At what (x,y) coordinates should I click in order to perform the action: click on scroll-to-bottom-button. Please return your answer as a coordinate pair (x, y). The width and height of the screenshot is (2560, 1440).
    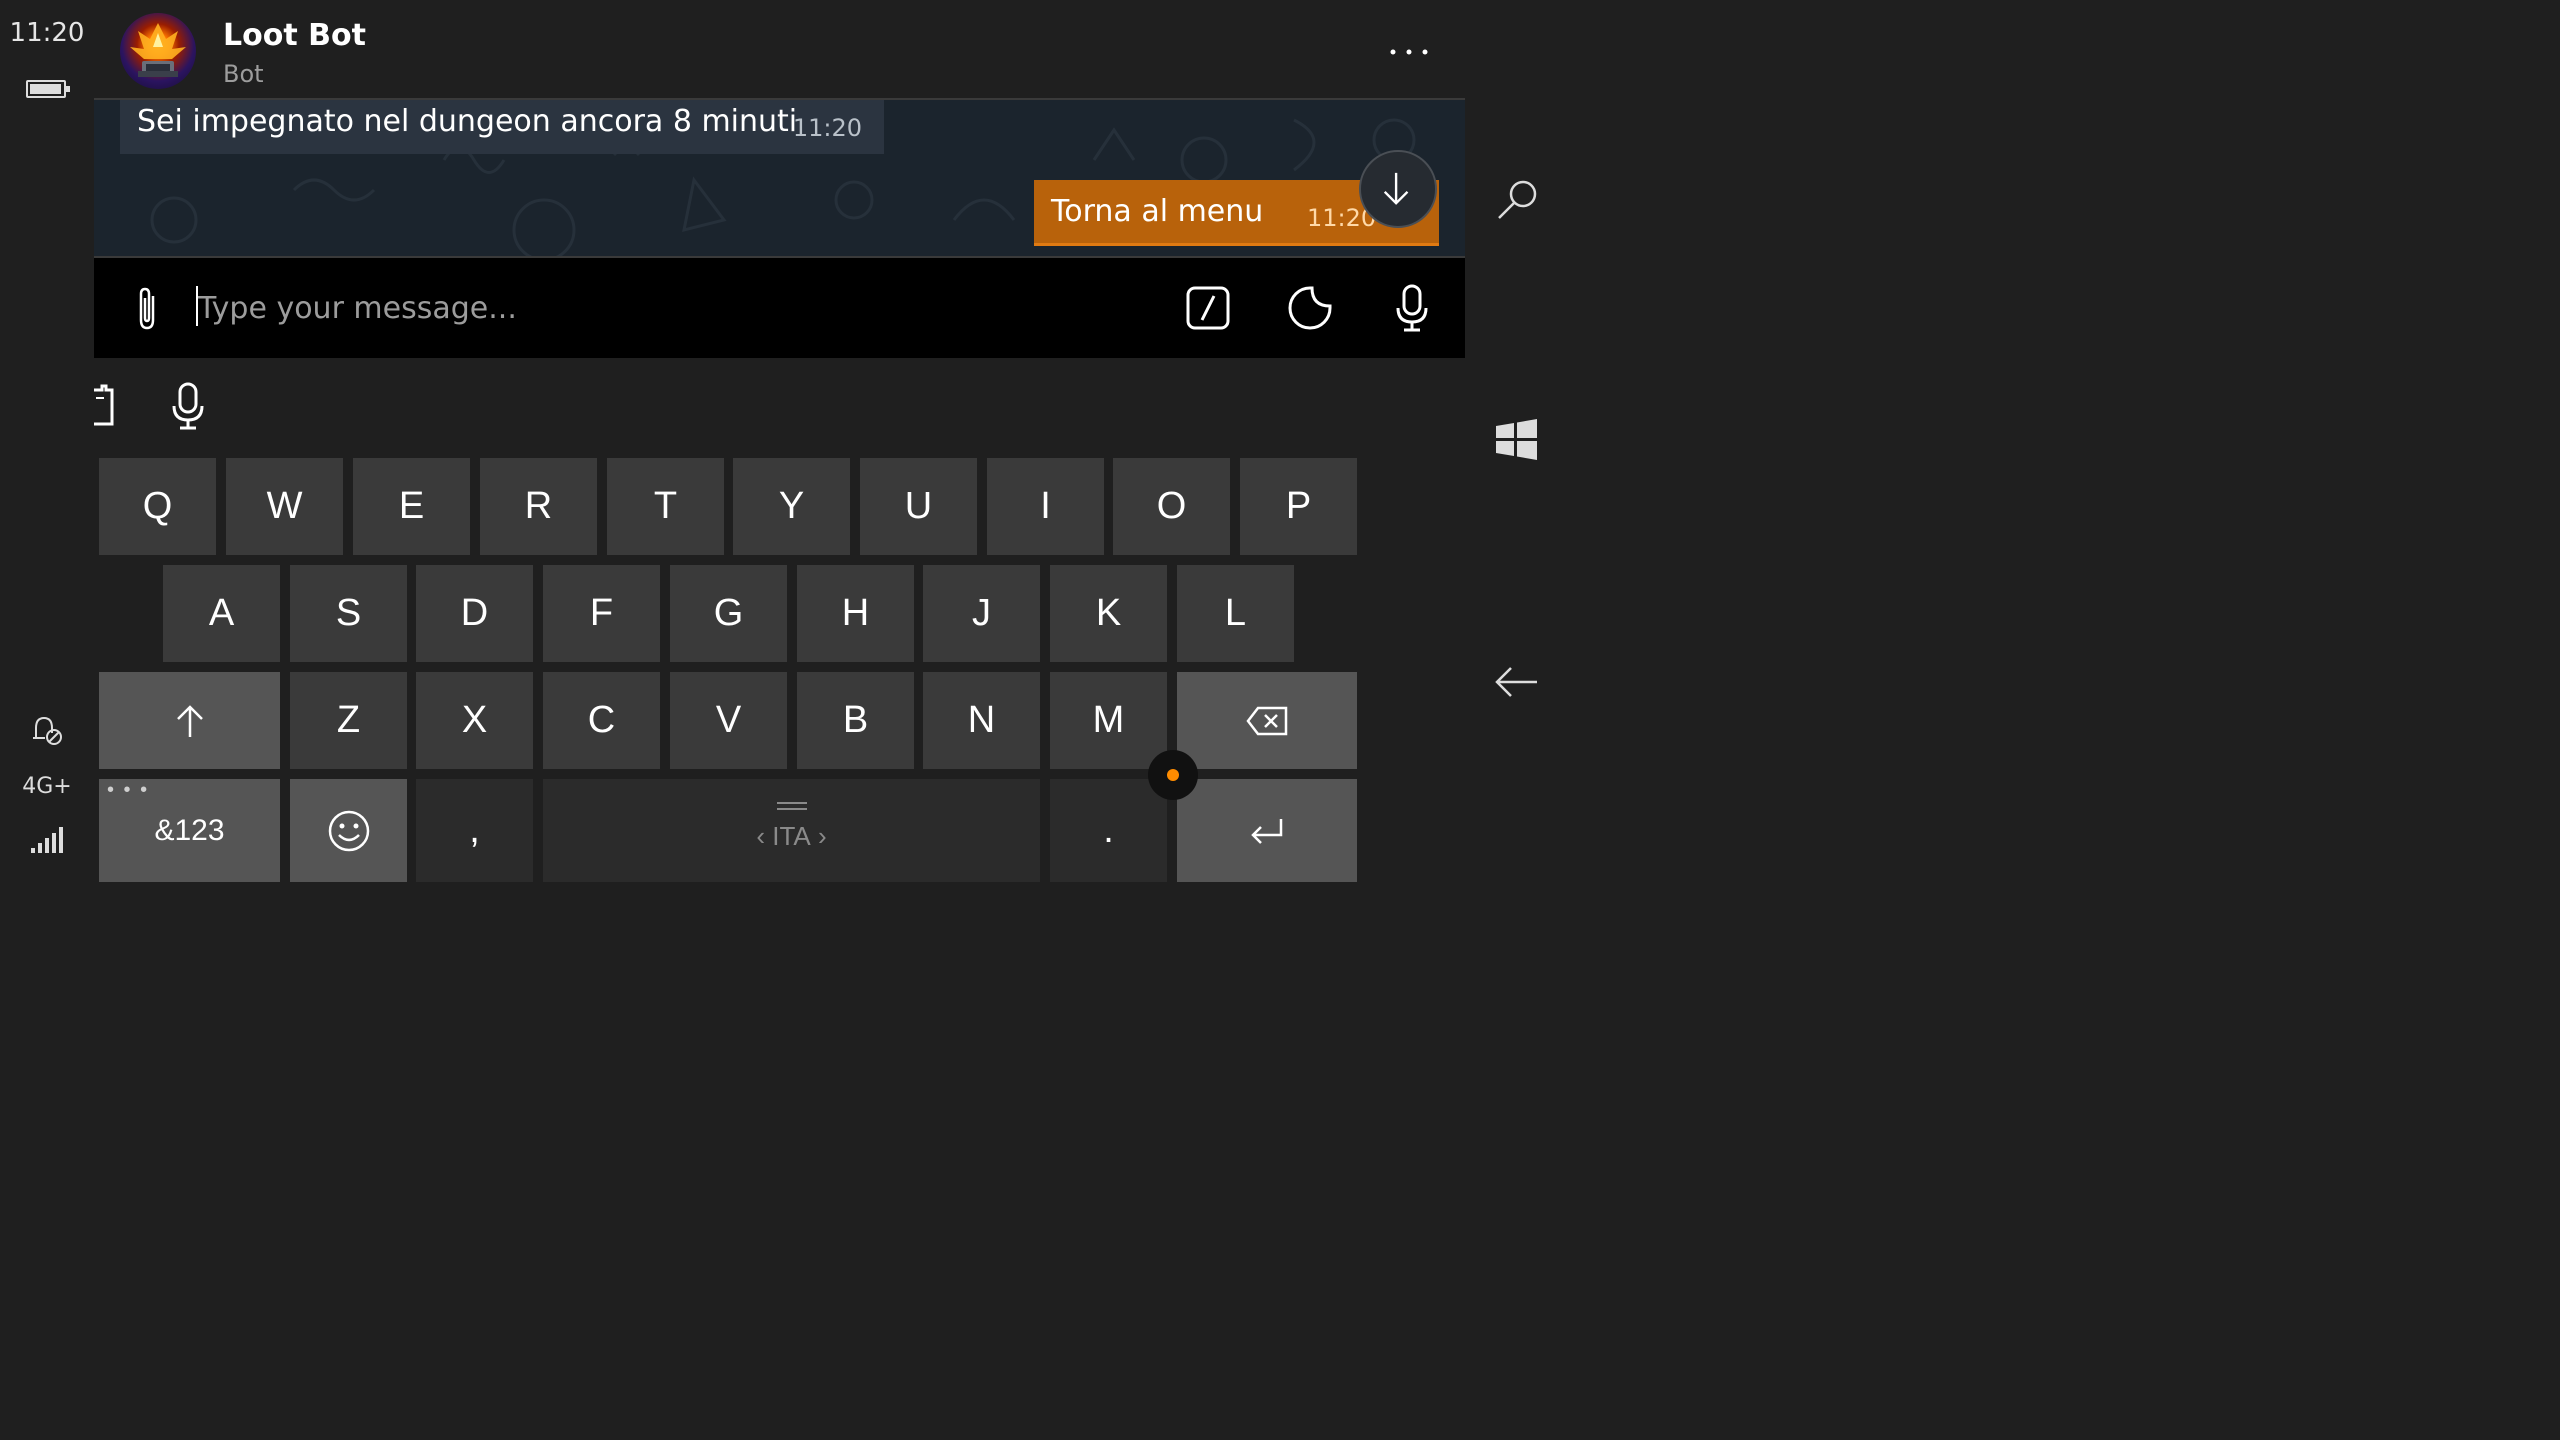
    Looking at the image, I should click on (1398, 189).